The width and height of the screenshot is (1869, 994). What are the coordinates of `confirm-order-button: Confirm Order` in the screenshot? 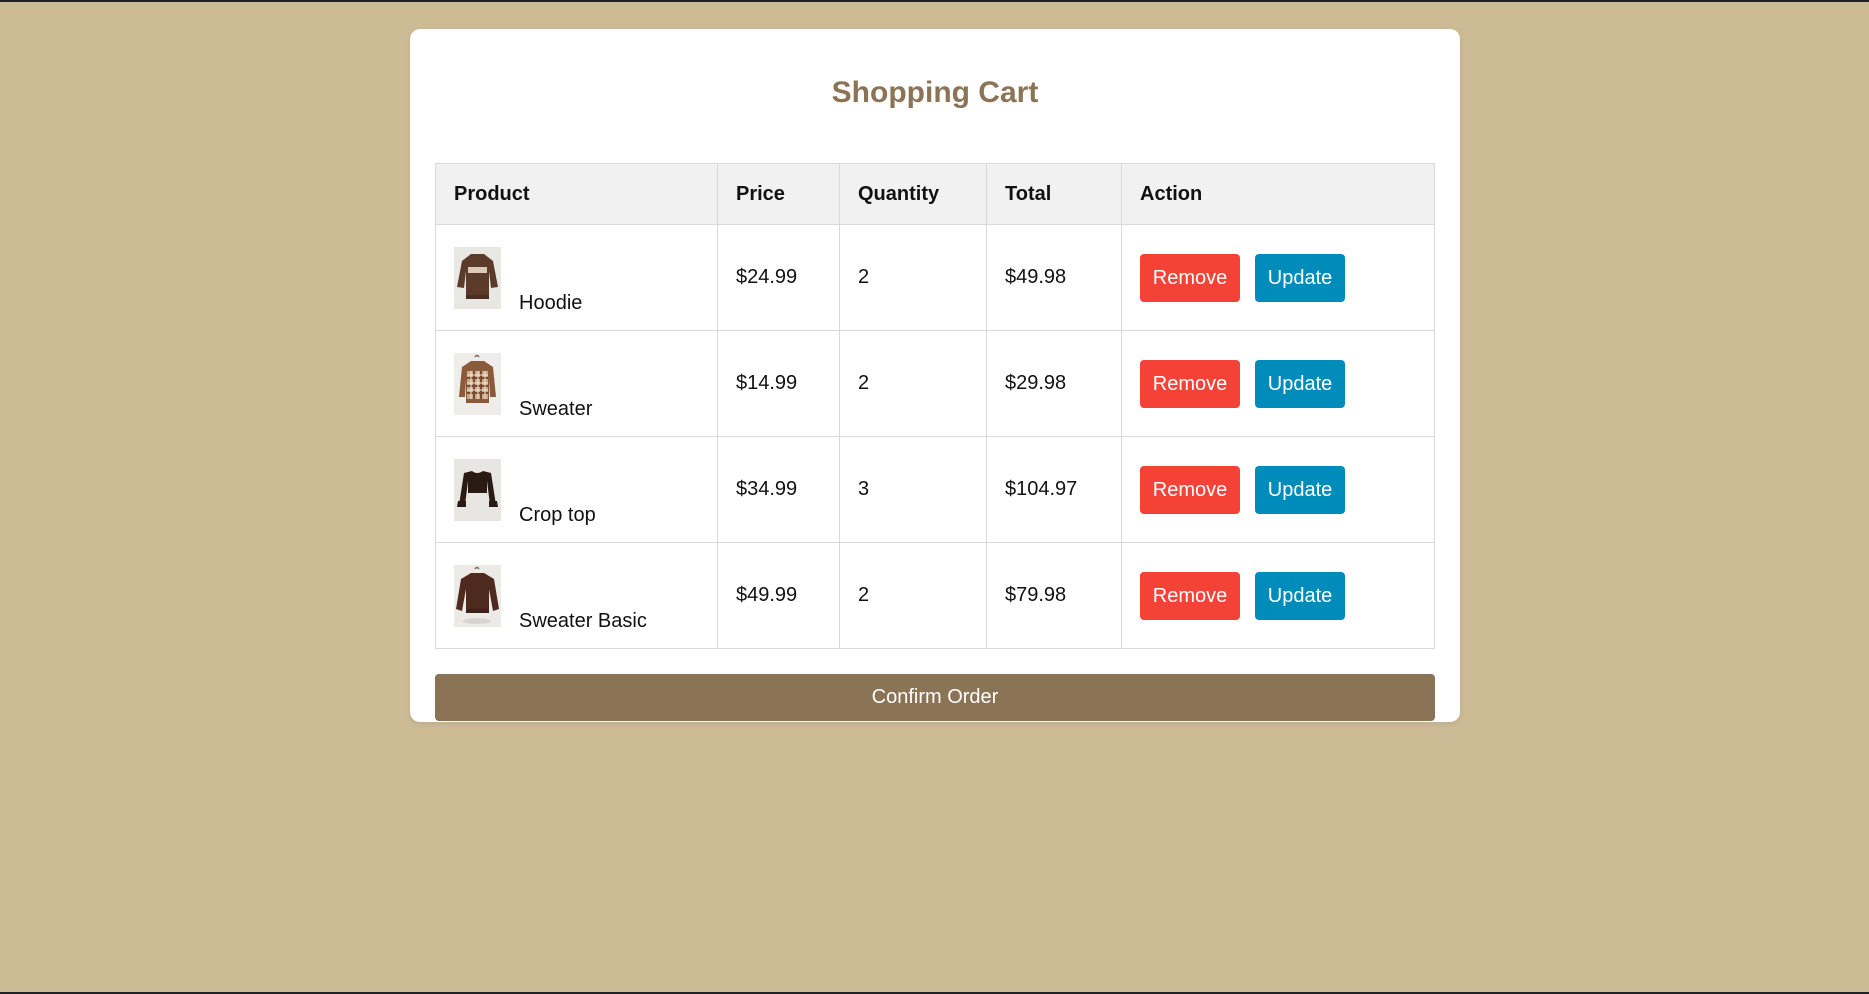 It's located at (935, 697).